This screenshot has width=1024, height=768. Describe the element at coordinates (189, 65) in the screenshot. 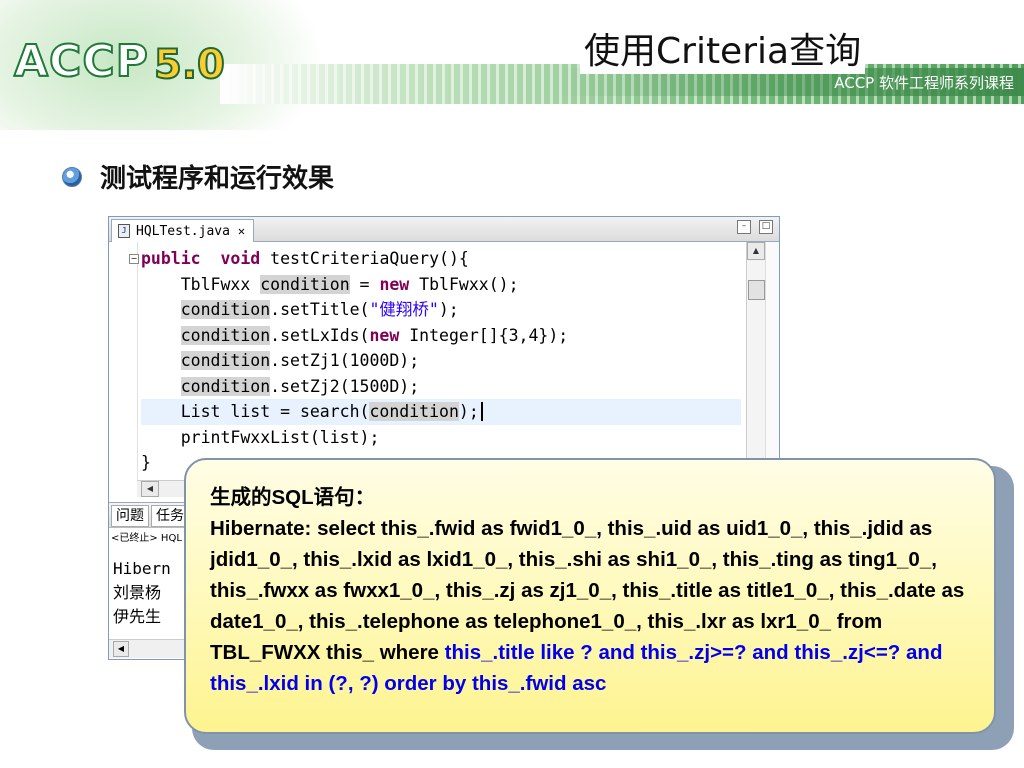

I see `logo-version: 5.0` at that location.